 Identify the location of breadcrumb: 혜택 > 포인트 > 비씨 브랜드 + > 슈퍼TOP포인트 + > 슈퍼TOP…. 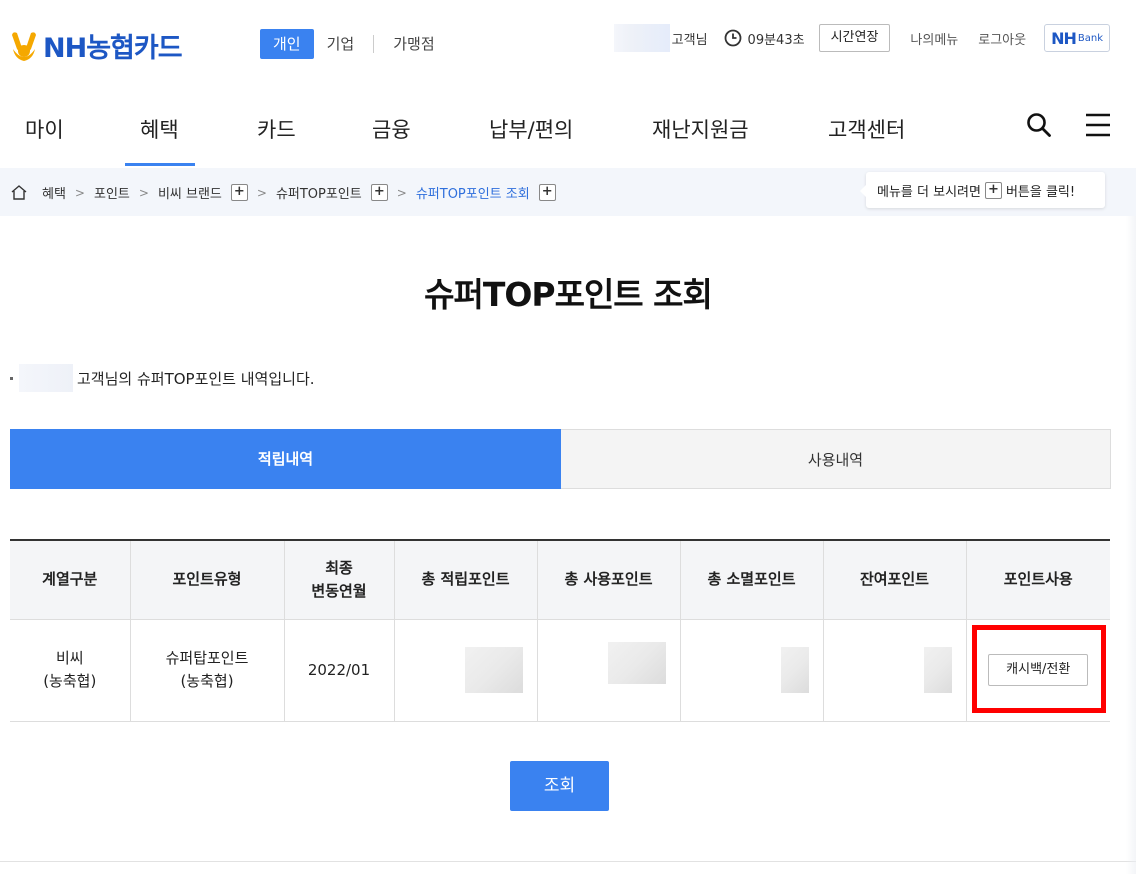
(283, 192).